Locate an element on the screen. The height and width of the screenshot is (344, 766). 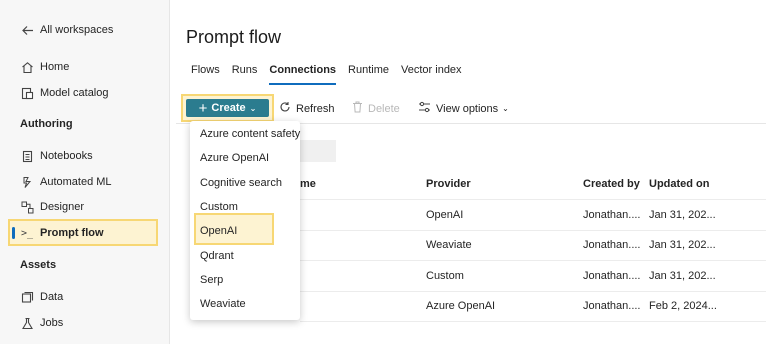
sidebar-item-automated-ml: Automated ML is located at coordinates (66, 182).